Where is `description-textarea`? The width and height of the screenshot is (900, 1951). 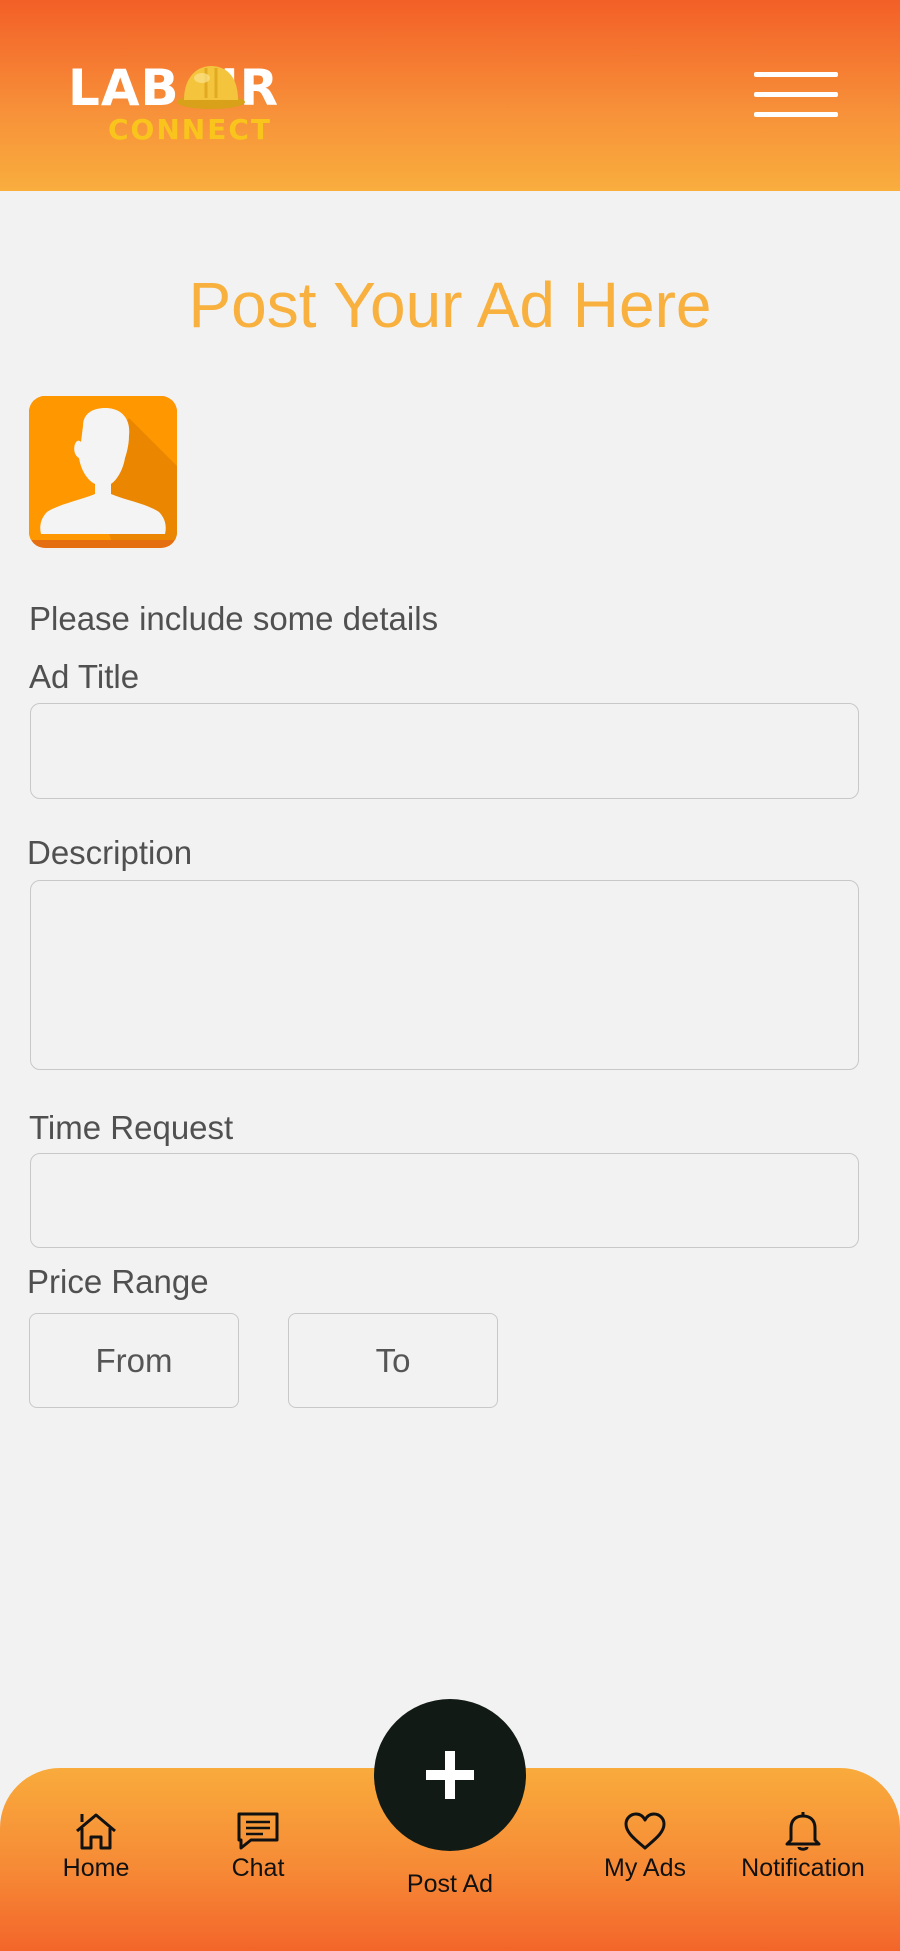 description-textarea is located at coordinates (444, 975).